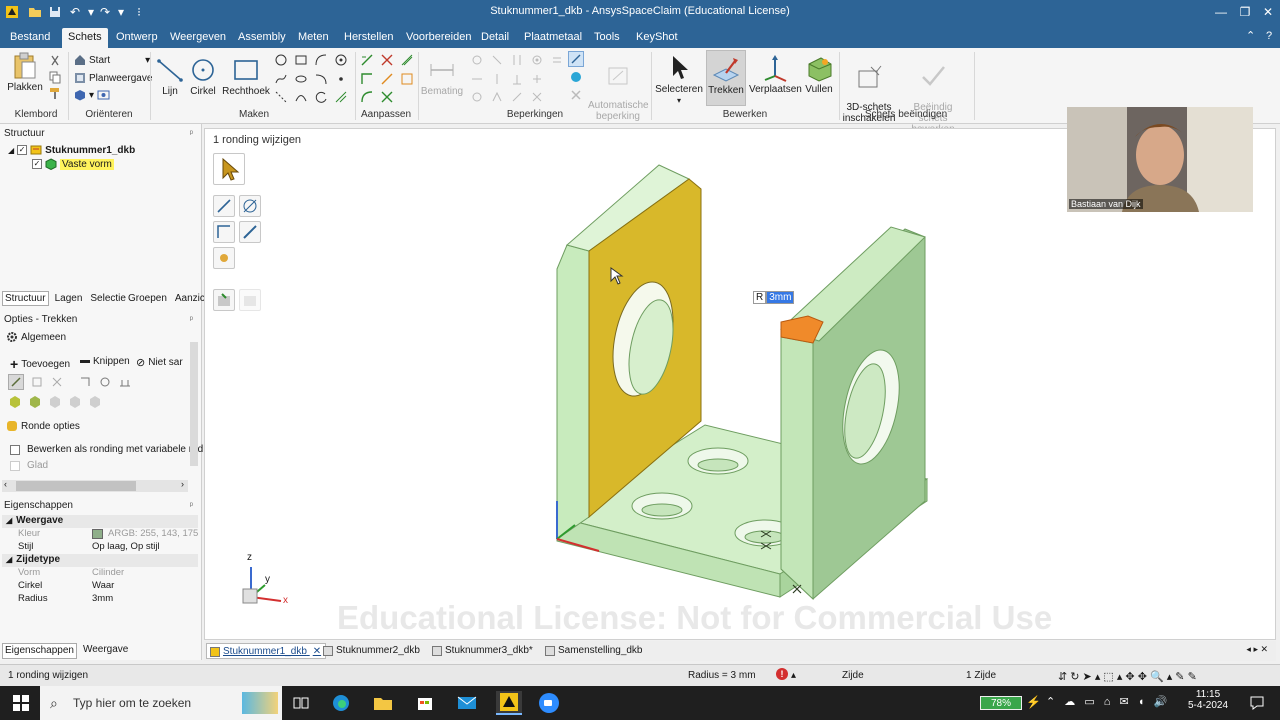 This screenshot has width=1280, height=720. I want to click on start-button: Start ▾, so click(112, 60).